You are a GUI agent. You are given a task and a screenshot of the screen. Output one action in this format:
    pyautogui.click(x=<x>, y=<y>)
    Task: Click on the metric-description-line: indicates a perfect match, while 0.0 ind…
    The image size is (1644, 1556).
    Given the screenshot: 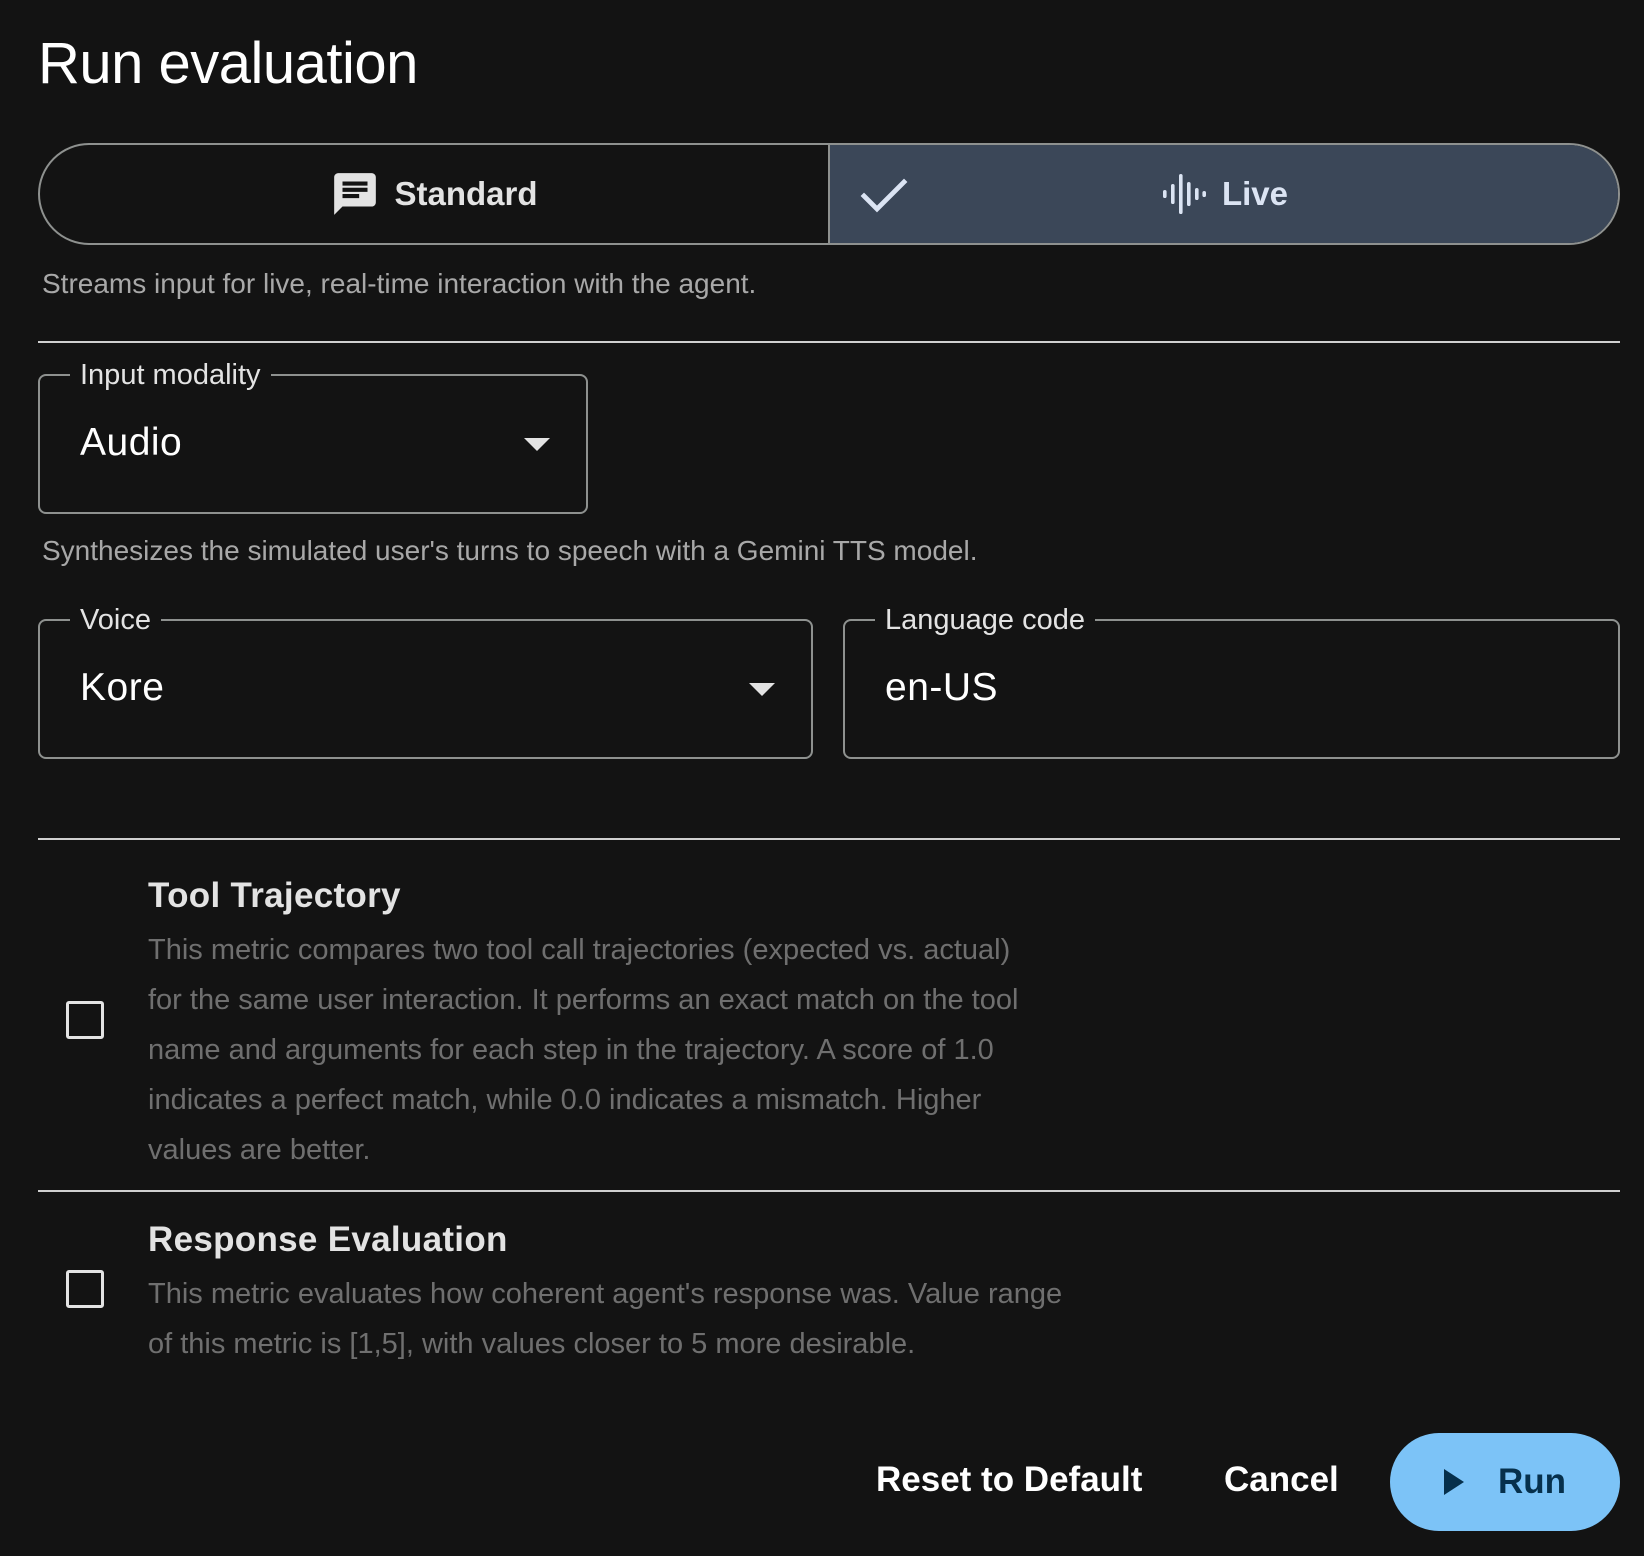 What is the action you would take?
    pyautogui.click(x=565, y=1100)
    